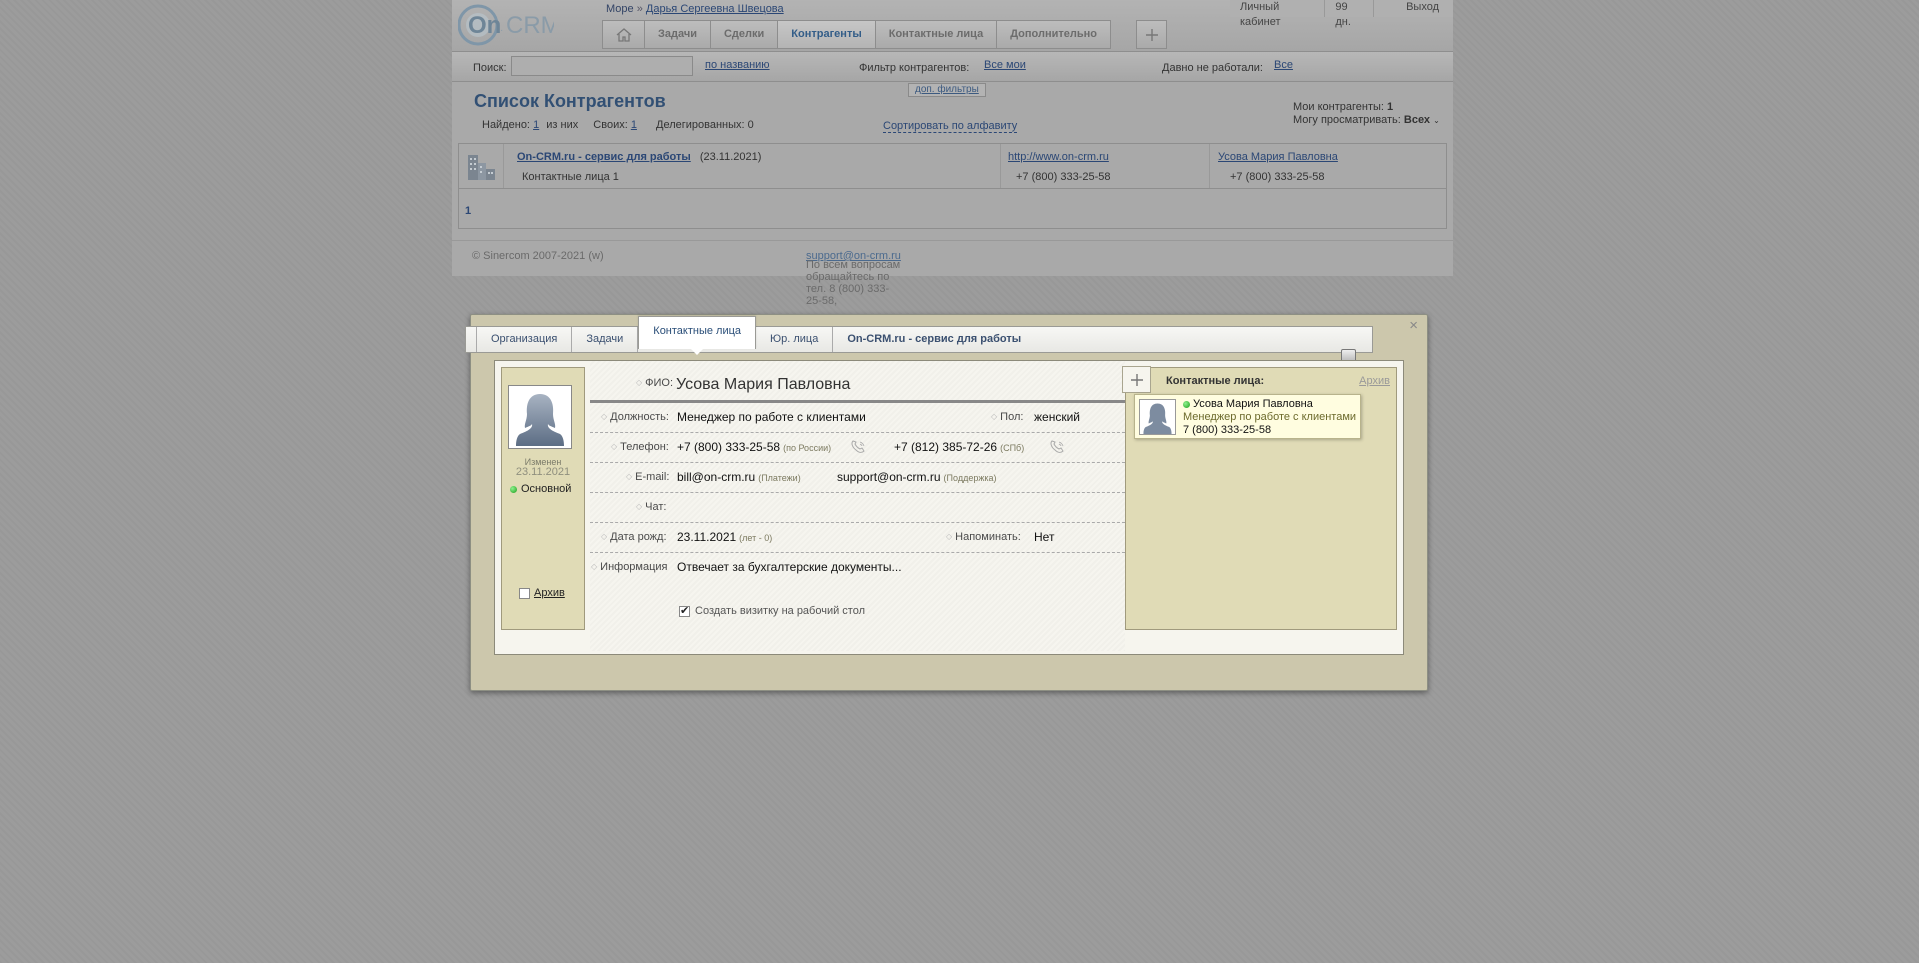 This screenshot has height=963, width=1919. Describe the element at coordinates (1270, 417) in the screenshot. I see `contact-card-position: Менеджер по работе с клиентами` at that location.